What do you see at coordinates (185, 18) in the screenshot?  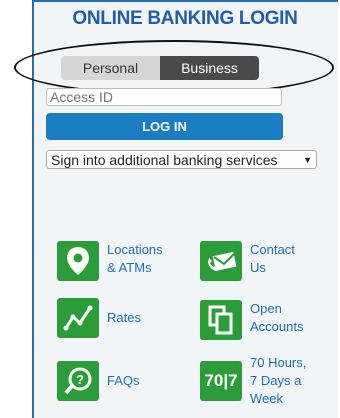 I see `page-title: ONLINE BANKING LOGIN` at bounding box center [185, 18].